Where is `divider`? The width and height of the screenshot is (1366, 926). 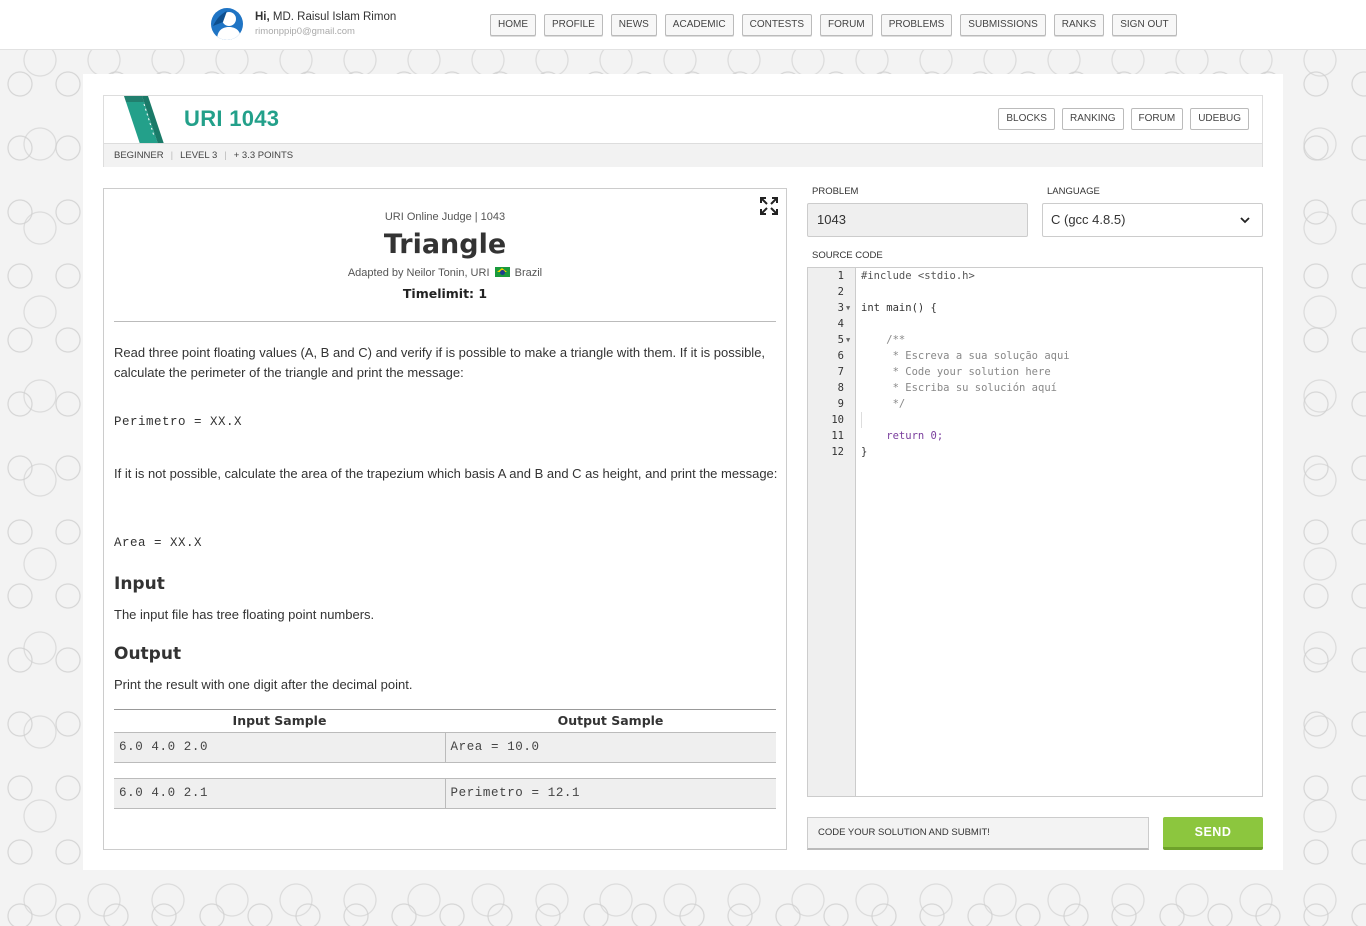 divider is located at coordinates (445, 321).